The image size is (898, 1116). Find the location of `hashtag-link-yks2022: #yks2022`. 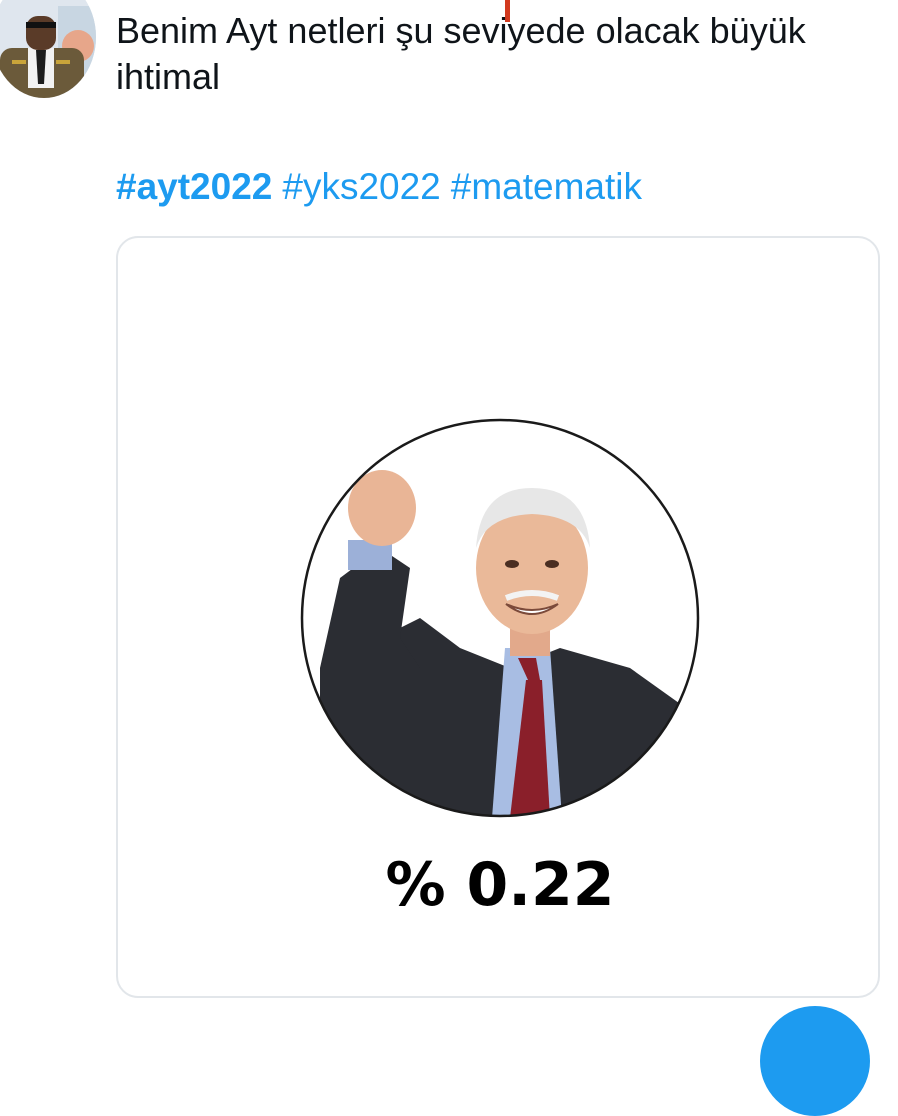

hashtag-link-yks2022: #yks2022 is located at coordinates (361, 186).